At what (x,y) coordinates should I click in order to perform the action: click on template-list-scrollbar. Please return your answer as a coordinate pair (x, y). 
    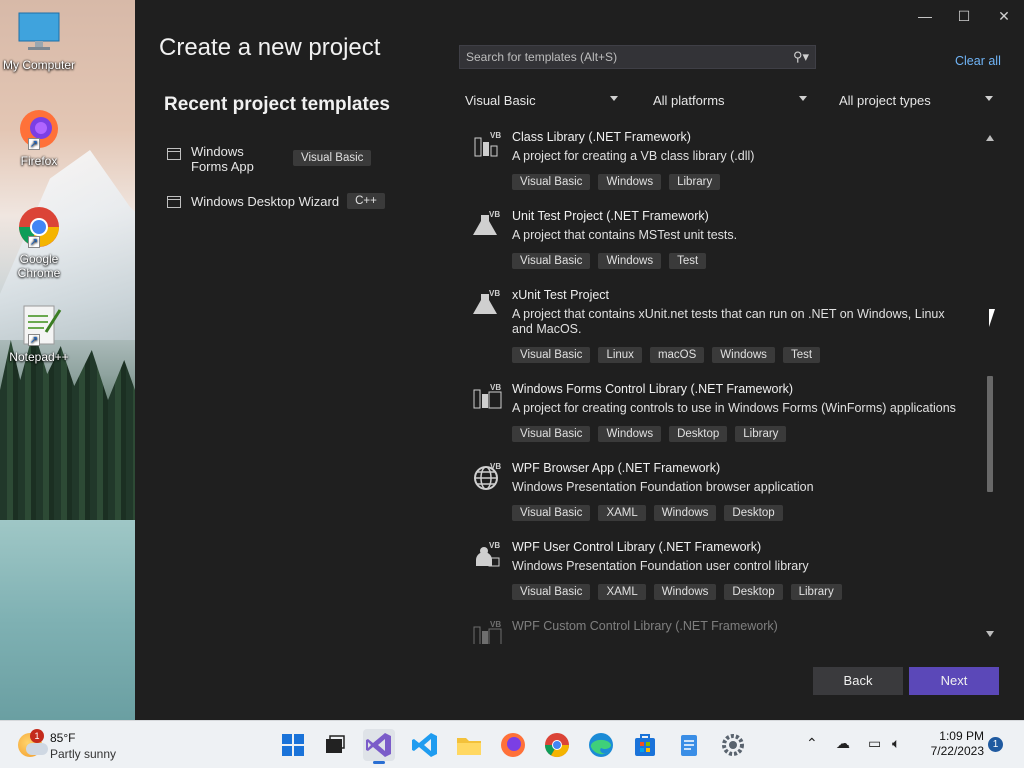
    Looking at the image, I should click on (990, 386).